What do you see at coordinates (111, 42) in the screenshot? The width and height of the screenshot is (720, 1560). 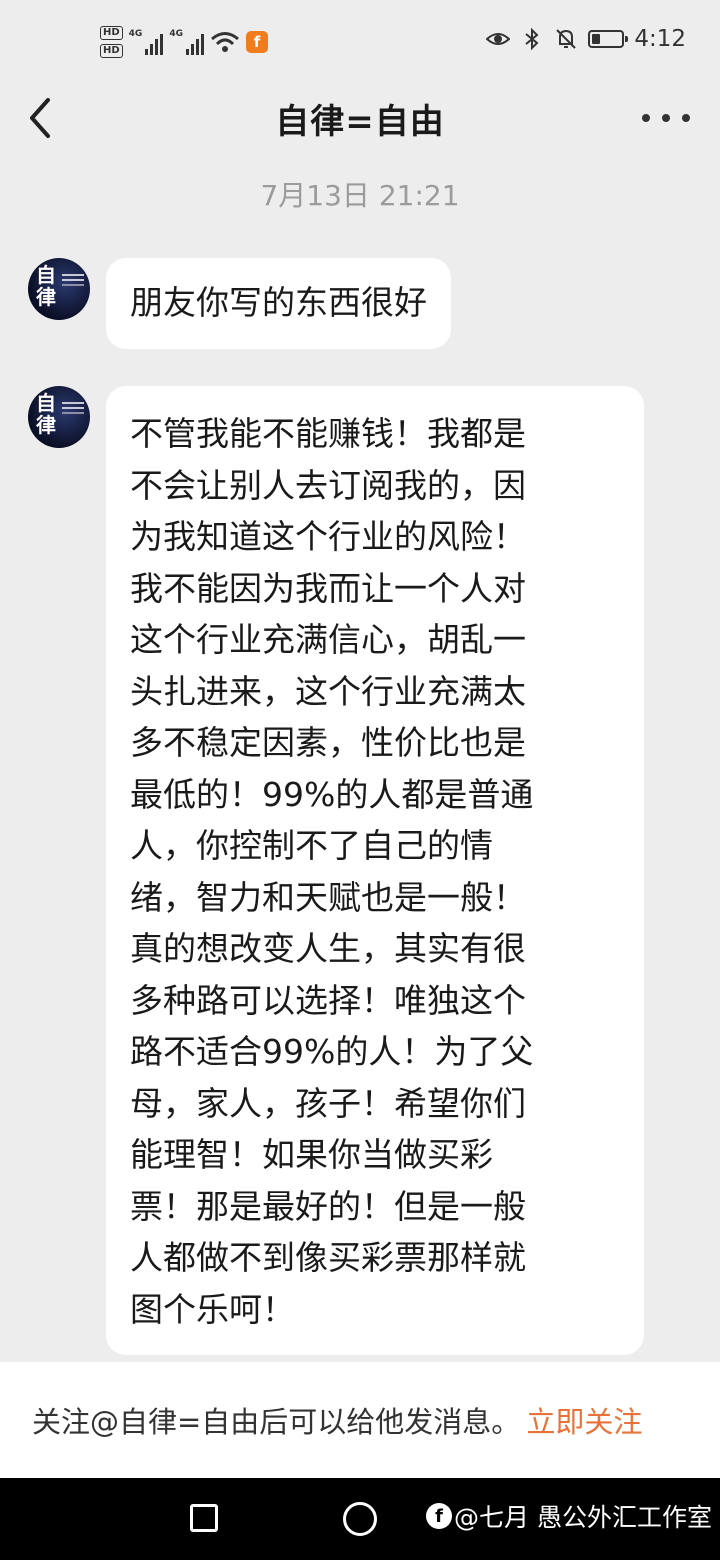 I see `sim-indicators: HD HD` at bounding box center [111, 42].